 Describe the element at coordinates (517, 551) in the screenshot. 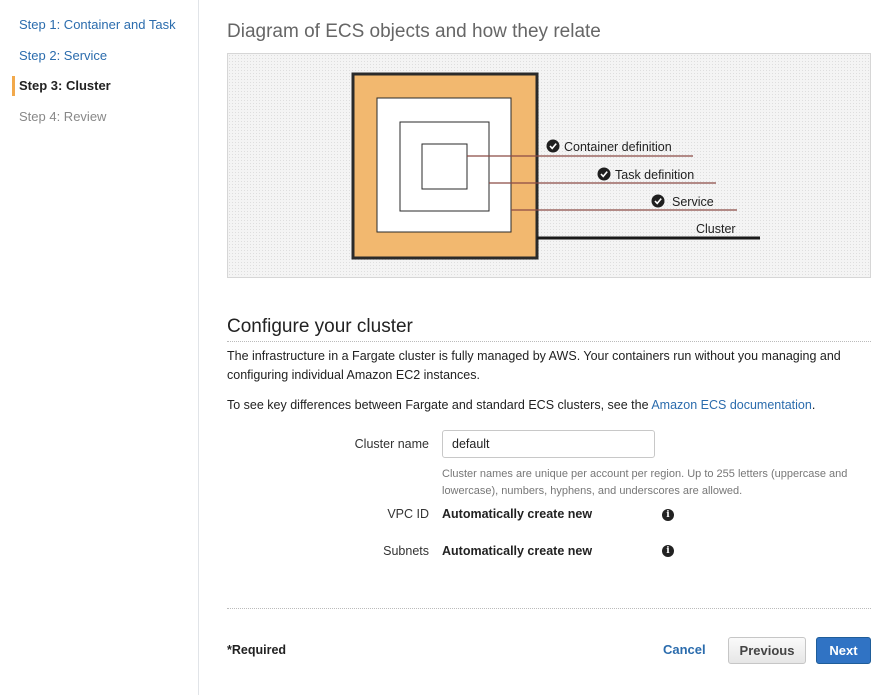

I see `subnets-value: Automatically create new` at that location.